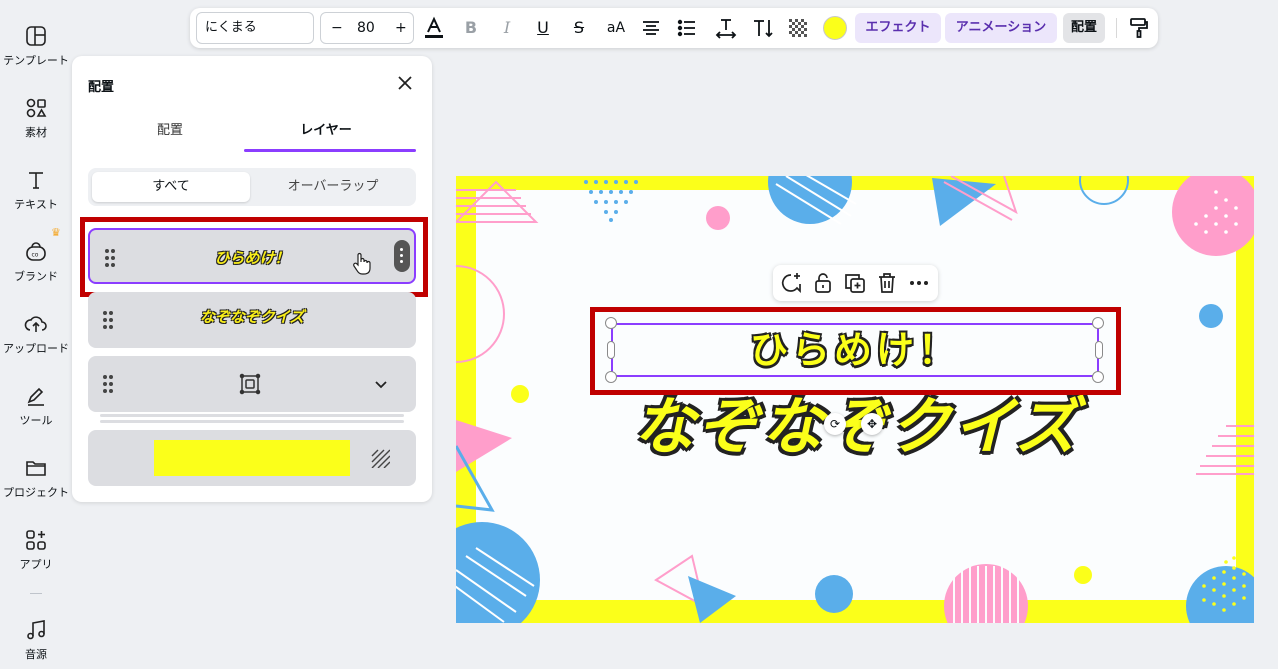  What do you see at coordinates (887, 283) in the screenshot?
I see `trash-icon` at bounding box center [887, 283].